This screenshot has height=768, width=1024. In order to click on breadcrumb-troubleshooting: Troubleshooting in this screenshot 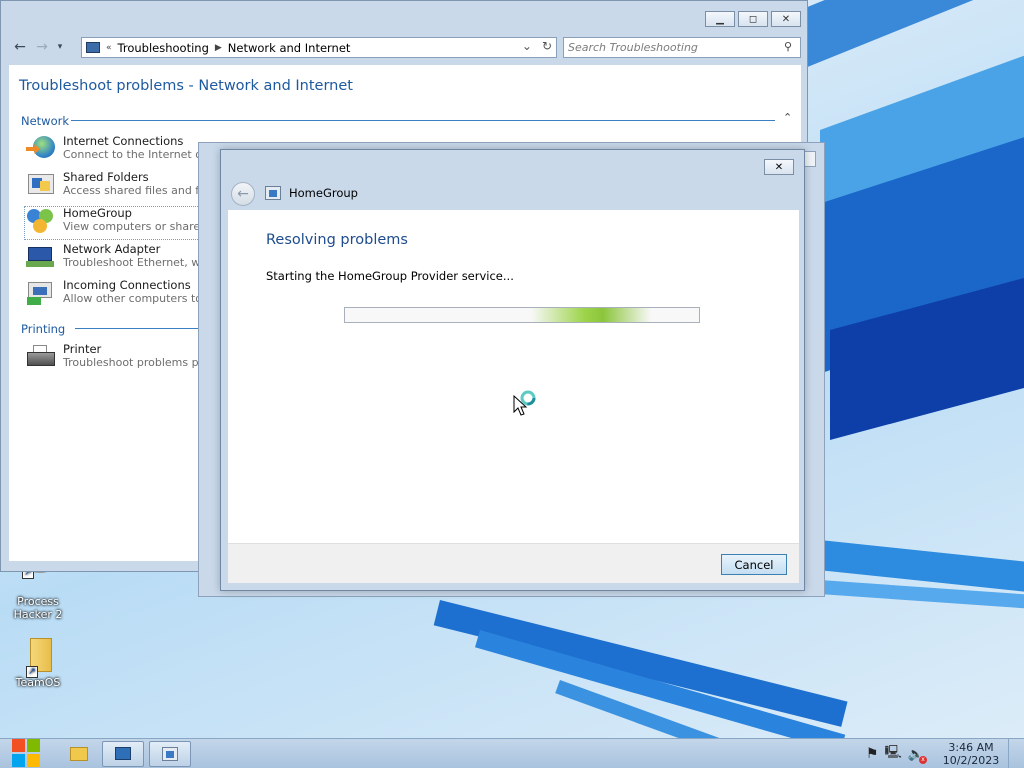, I will do `click(163, 48)`.